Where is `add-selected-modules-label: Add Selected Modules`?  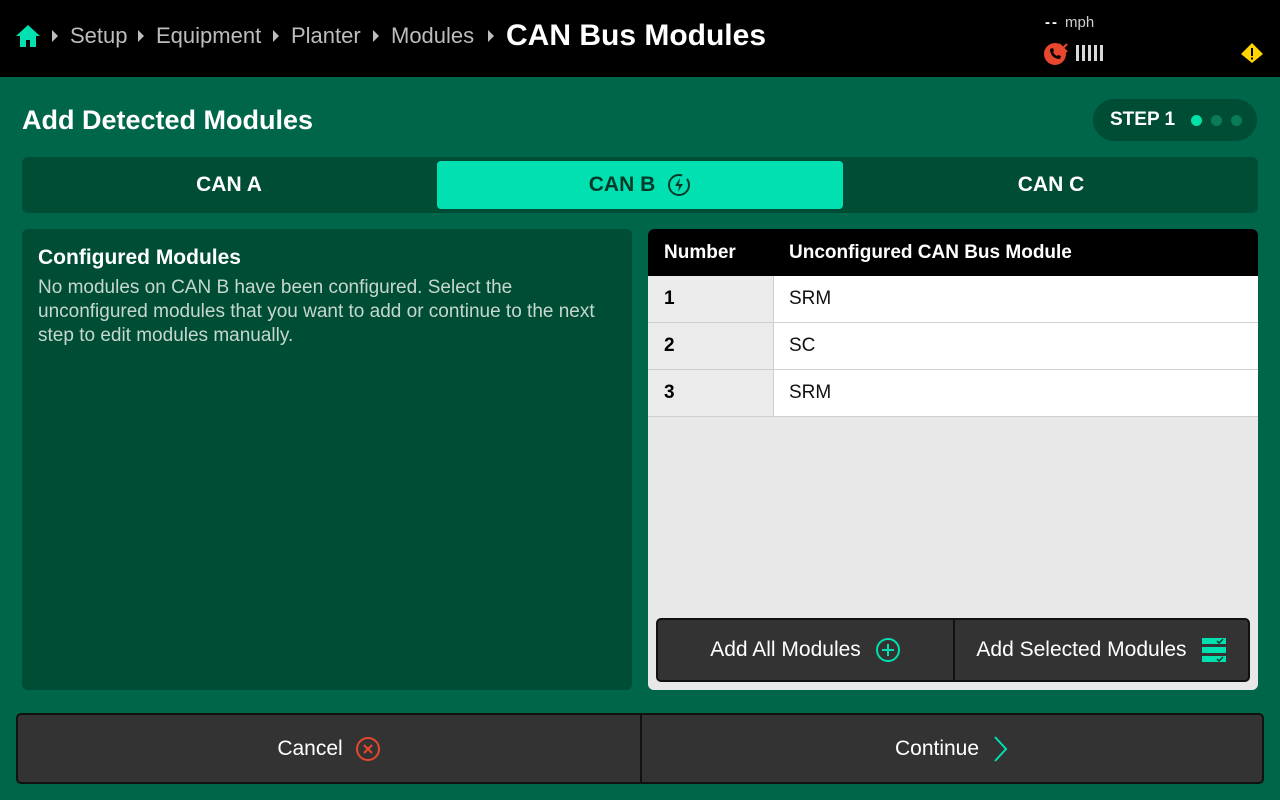 add-selected-modules-label: Add Selected Modules is located at coordinates (1081, 649).